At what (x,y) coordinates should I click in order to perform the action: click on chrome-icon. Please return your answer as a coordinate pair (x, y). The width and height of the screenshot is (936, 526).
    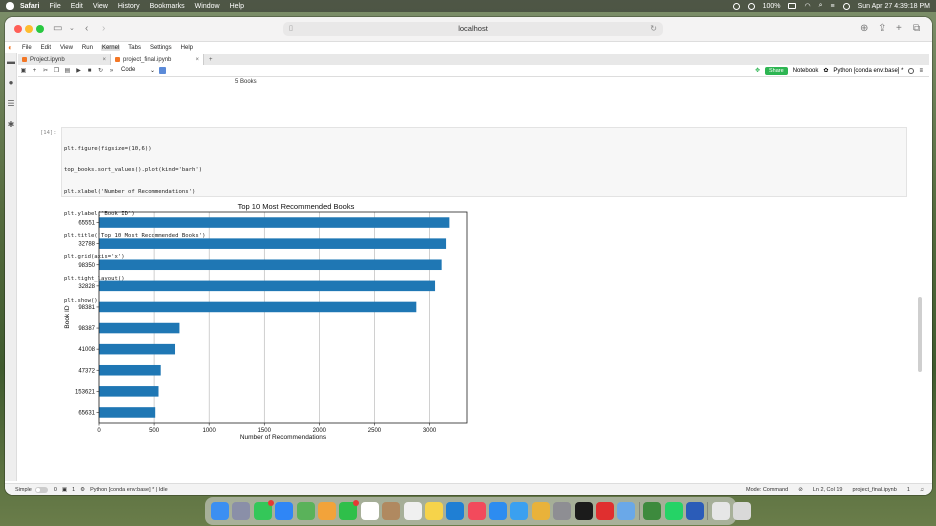
    Looking at the image, I should click on (540, 511).